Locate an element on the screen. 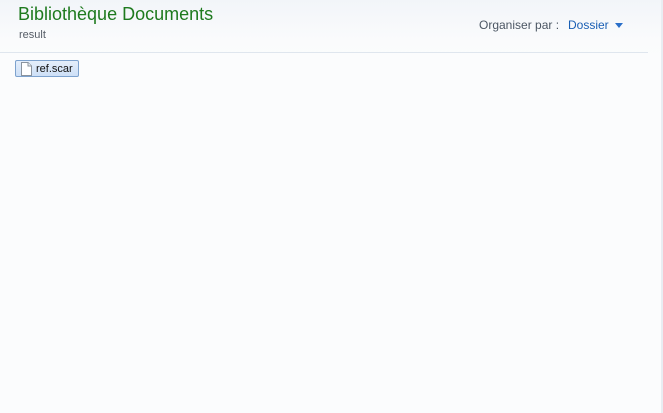 The width and height of the screenshot is (663, 413). library-title: Bibliothèque Documents is located at coordinates (116, 14).